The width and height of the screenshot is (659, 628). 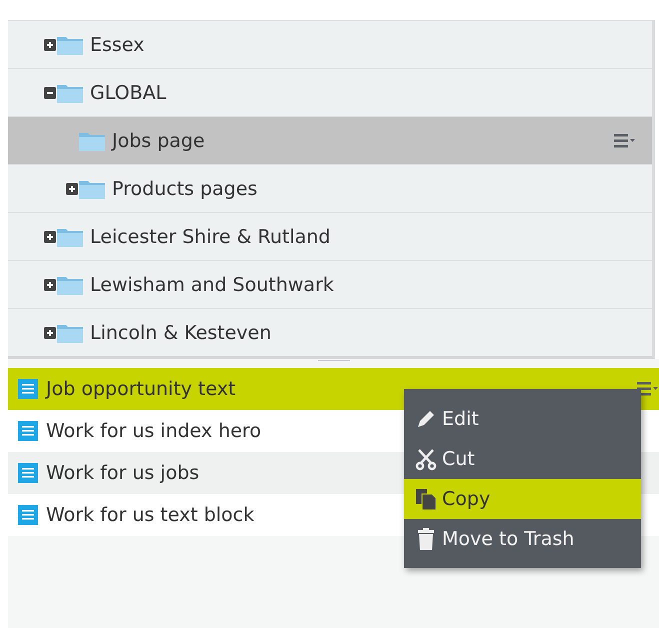 I want to click on tree-item: Leicester Shire & Rutland, so click(x=330, y=236).